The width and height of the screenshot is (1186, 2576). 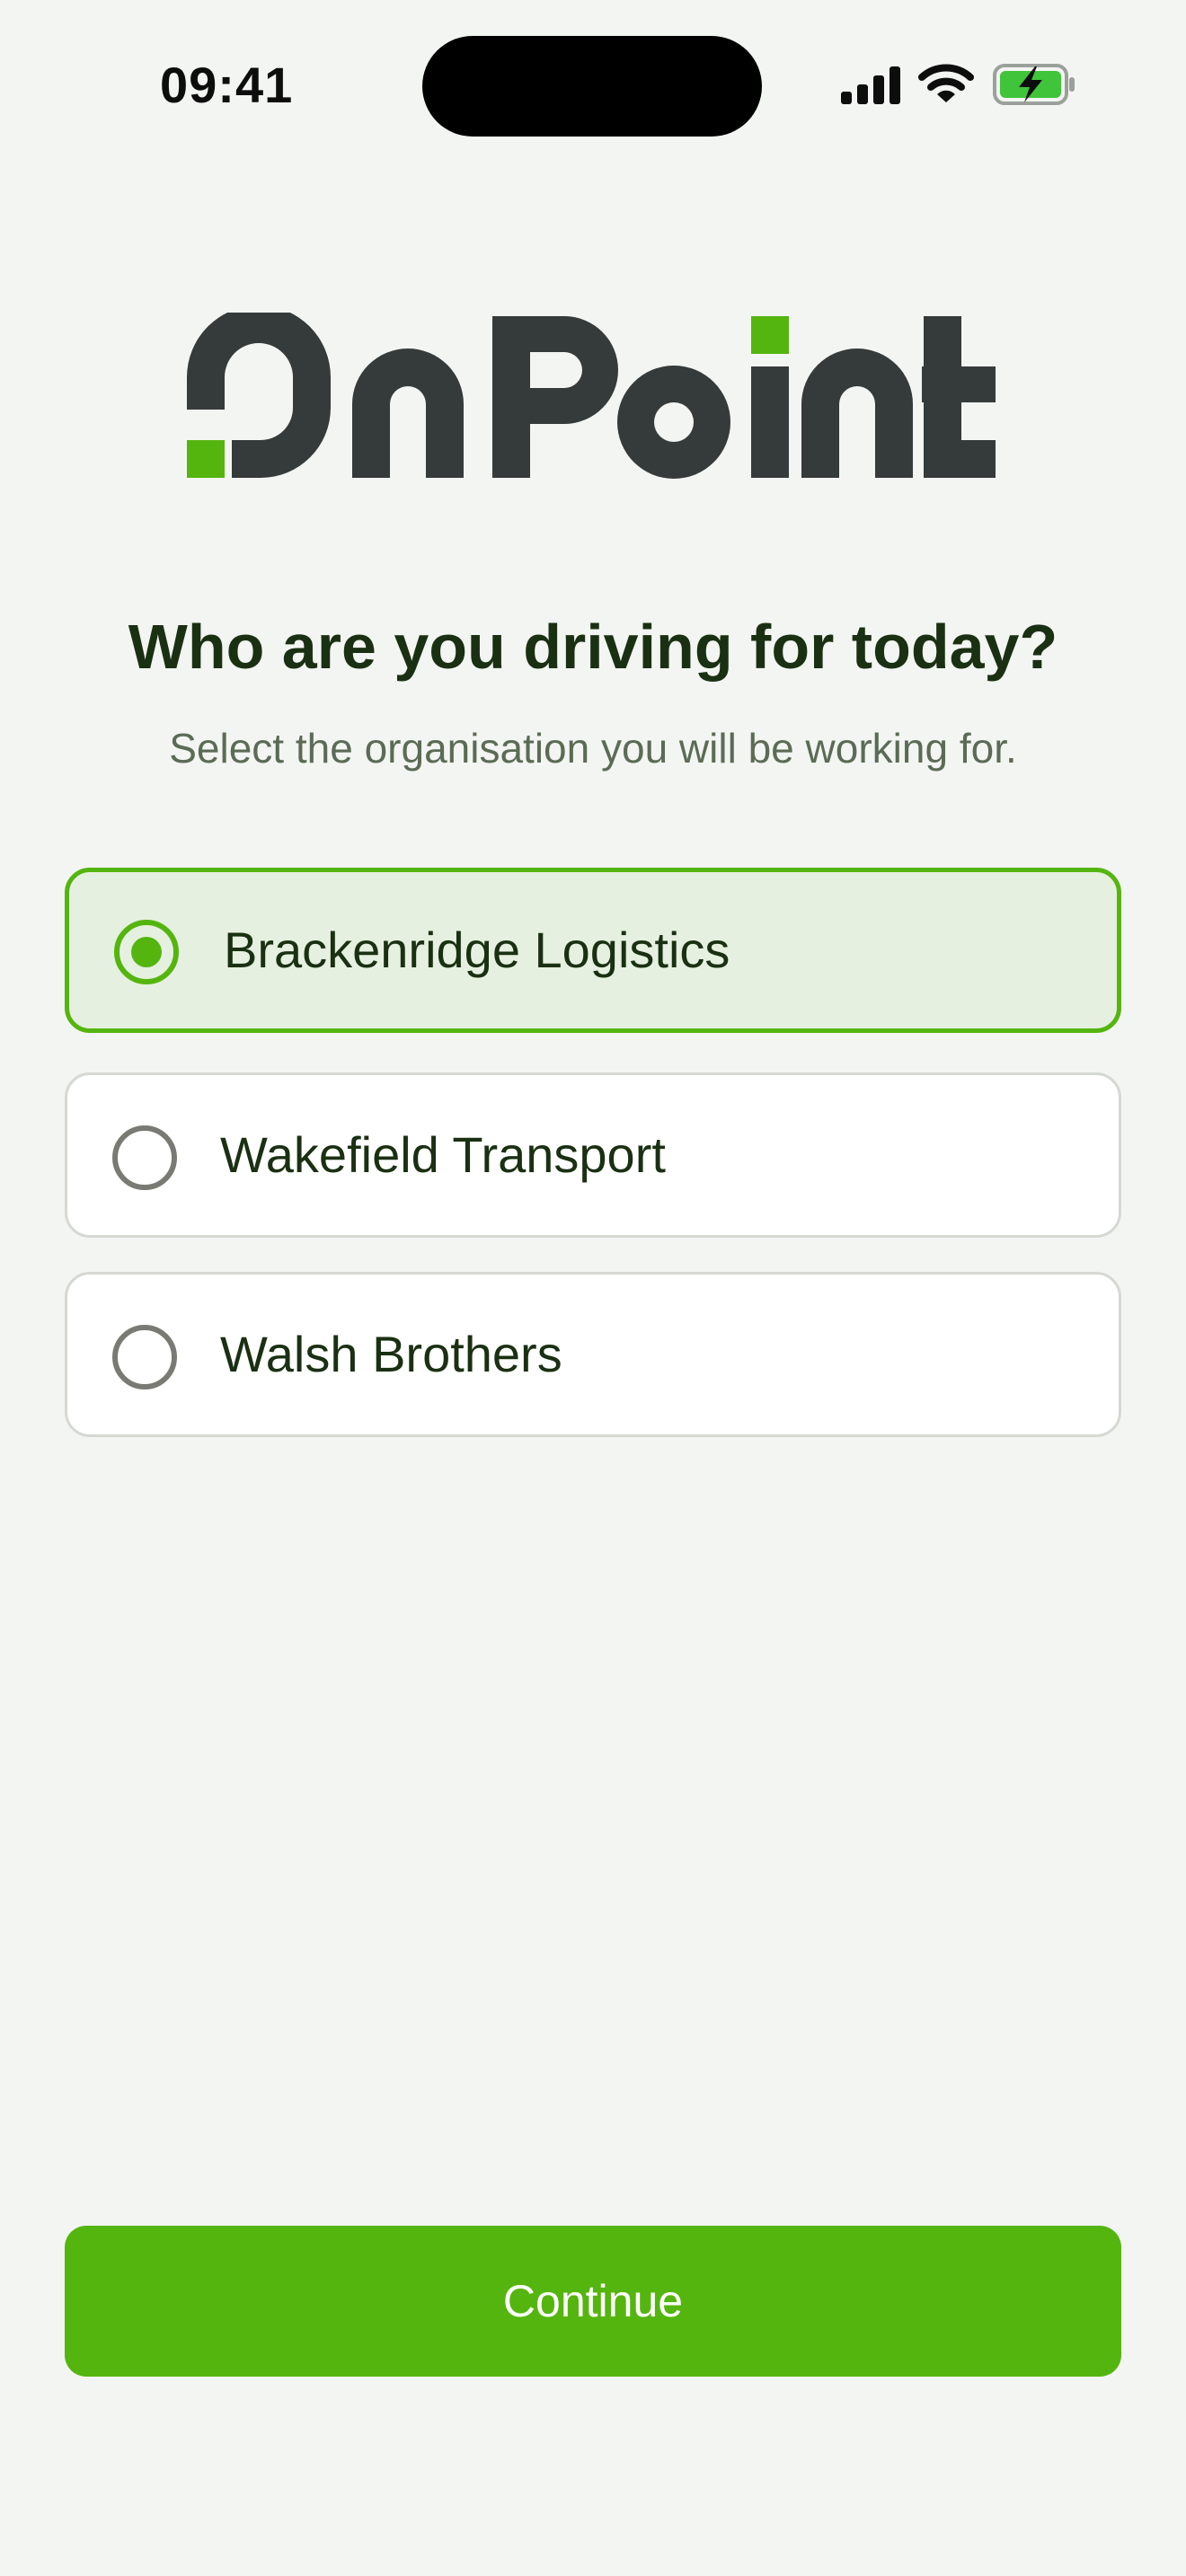 What do you see at coordinates (227, 85) in the screenshot?
I see `status-time: 09:41` at bounding box center [227, 85].